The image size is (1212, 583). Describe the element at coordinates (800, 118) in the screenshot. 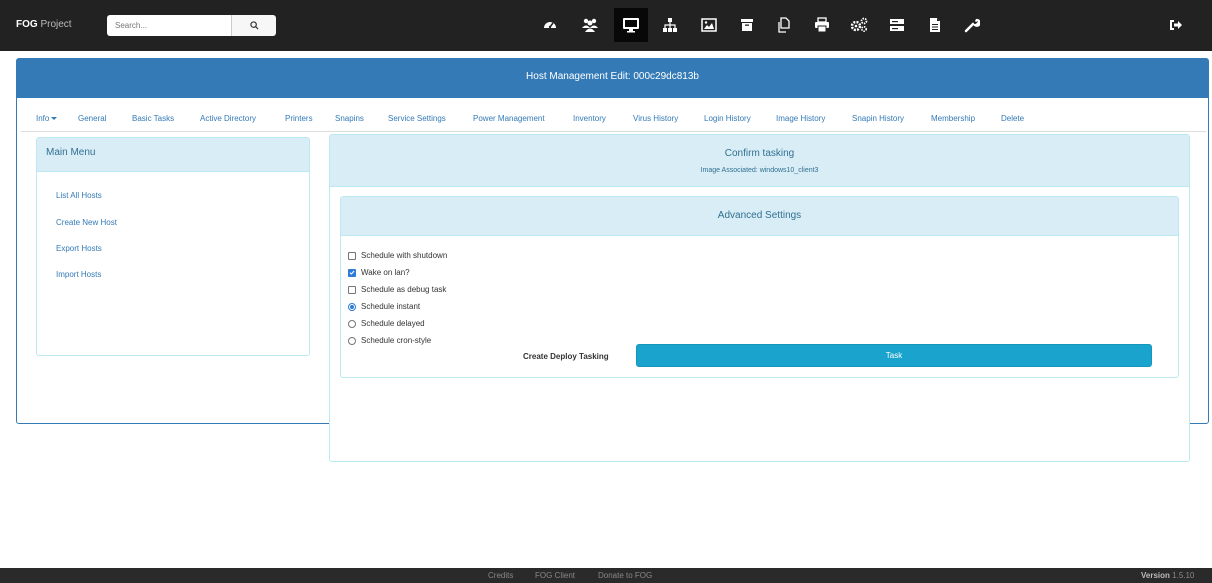

I see `tab-image-history: Image History` at that location.